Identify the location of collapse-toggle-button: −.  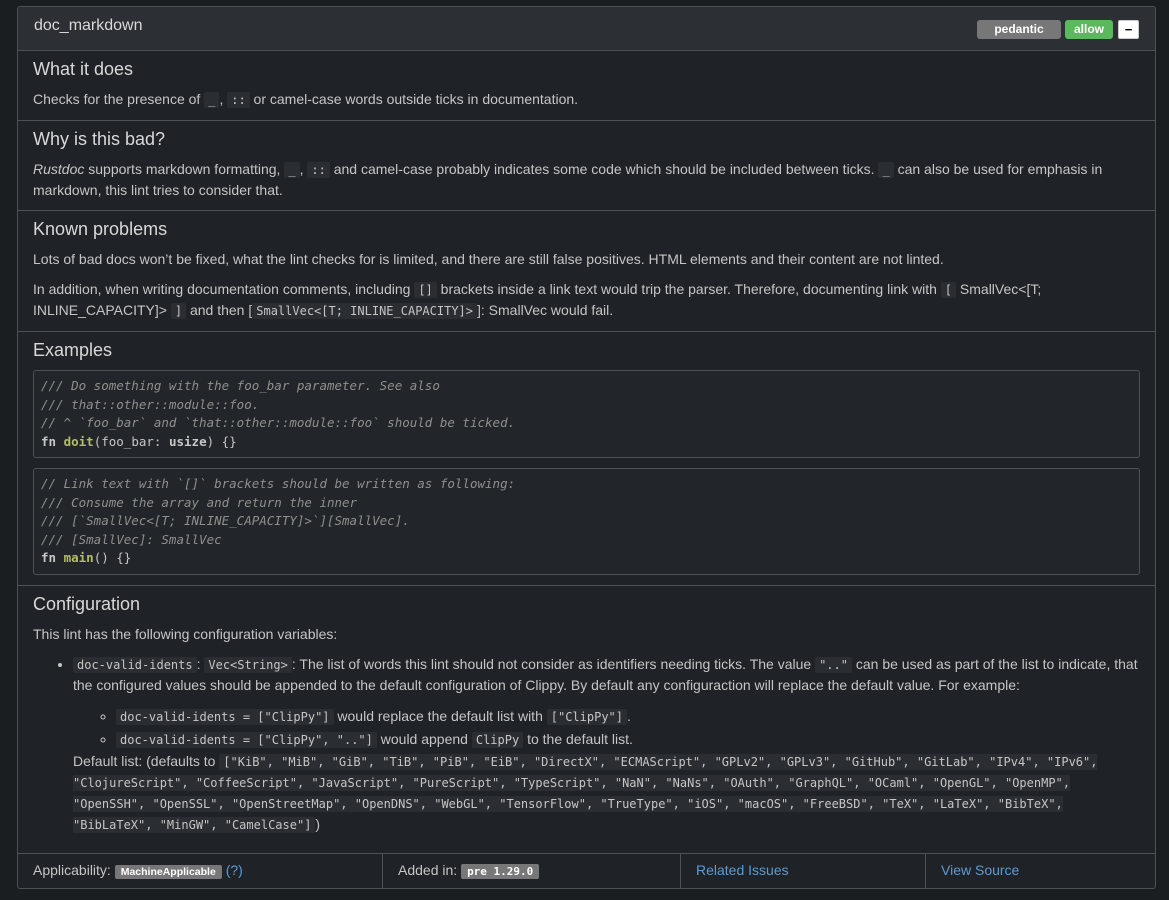
(1128, 29).